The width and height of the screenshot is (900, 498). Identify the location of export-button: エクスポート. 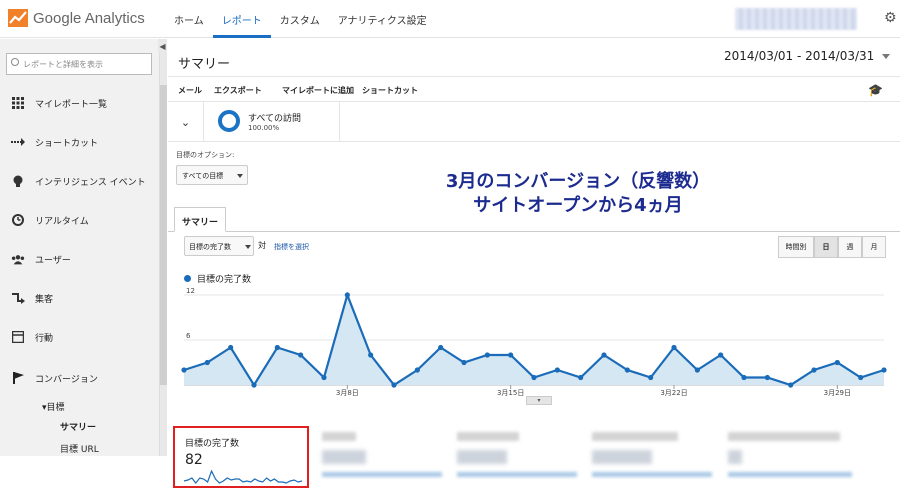
(238, 90).